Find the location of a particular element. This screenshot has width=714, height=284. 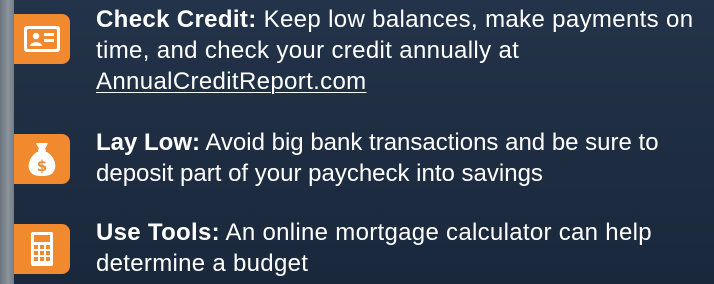

tip-title: Use Tools: is located at coordinates (158, 232).